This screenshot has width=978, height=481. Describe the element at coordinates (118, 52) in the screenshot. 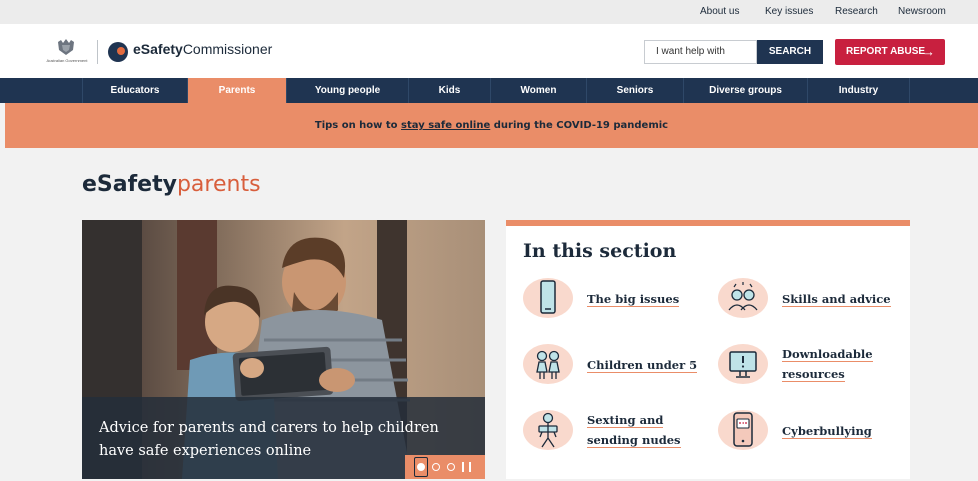

I see `esafety-logo-icon` at that location.